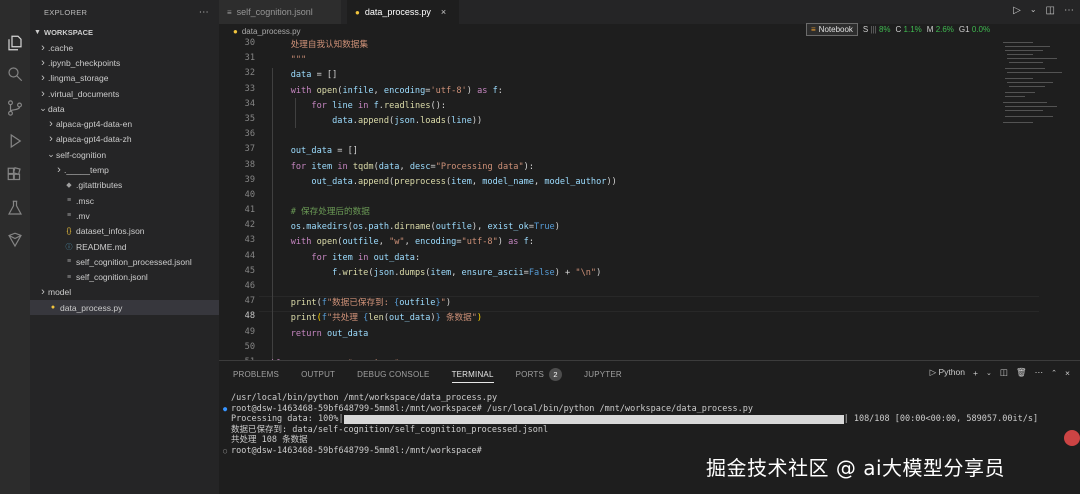 Image resolution: width=1080 pixels, height=494 pixels. I want to click on code-line: 处理自我认知数据集, so click(329, 45).